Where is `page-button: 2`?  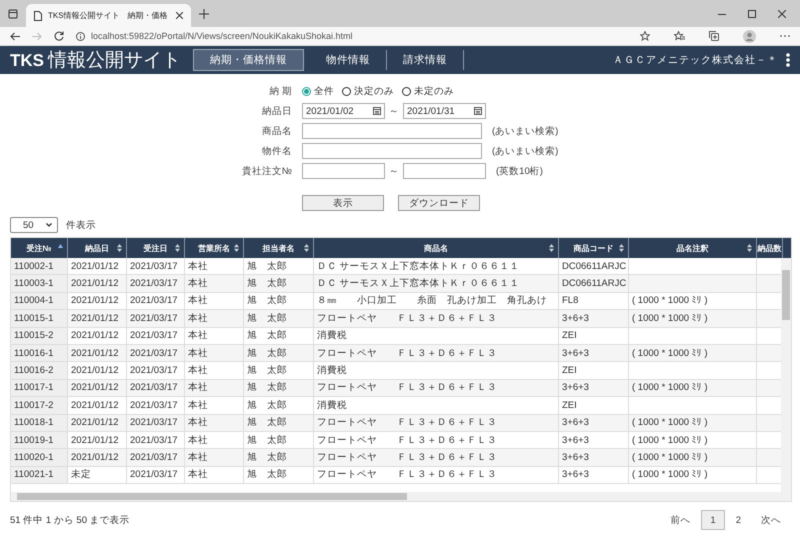 page-button: 2 is located at coordinates (738, 520).